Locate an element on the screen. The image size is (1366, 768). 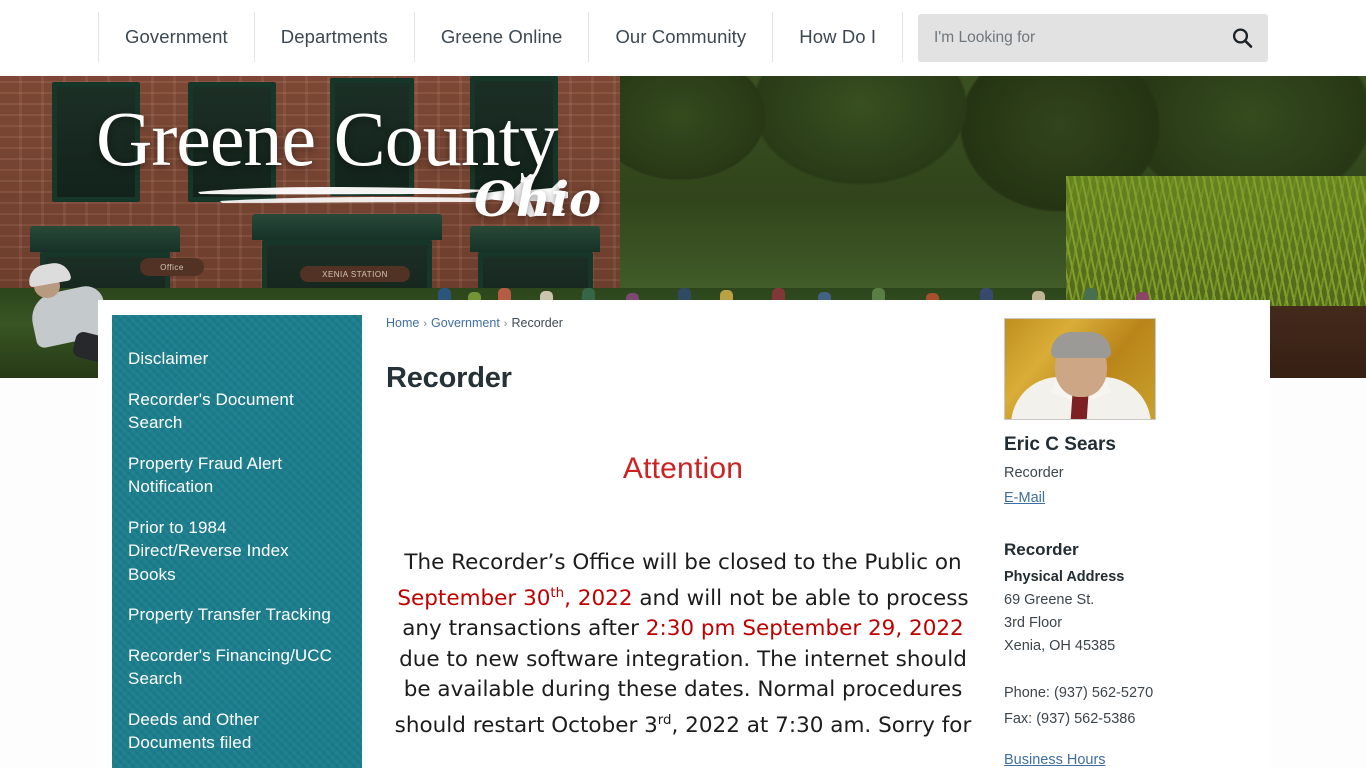
nav-label: Departments is located at coordinates (334, 36).